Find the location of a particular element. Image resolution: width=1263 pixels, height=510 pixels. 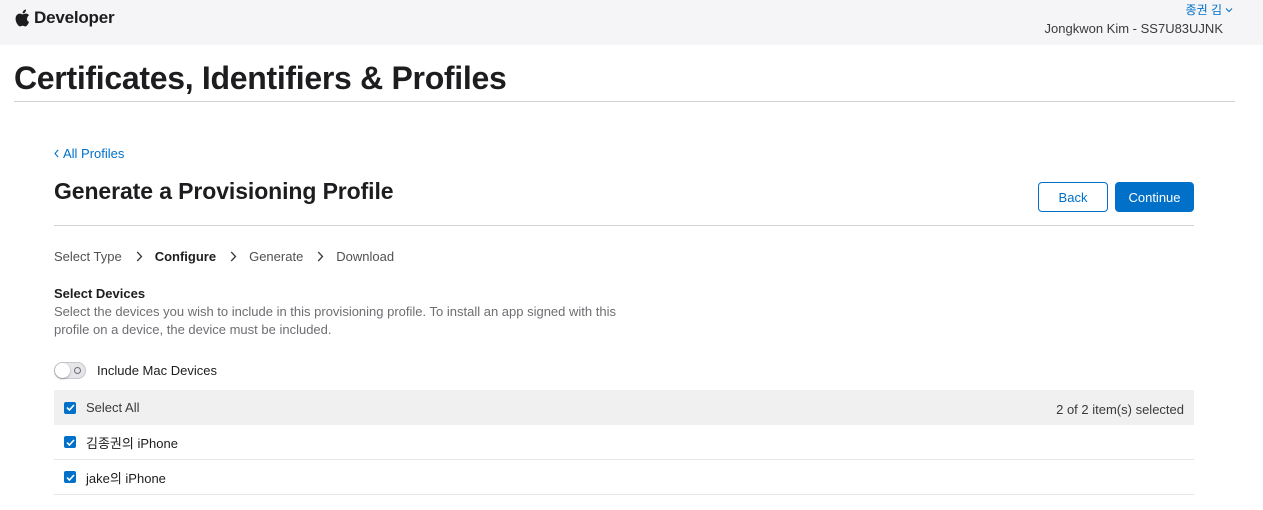

step-generate: Generate is located at coordinates (276, 256).